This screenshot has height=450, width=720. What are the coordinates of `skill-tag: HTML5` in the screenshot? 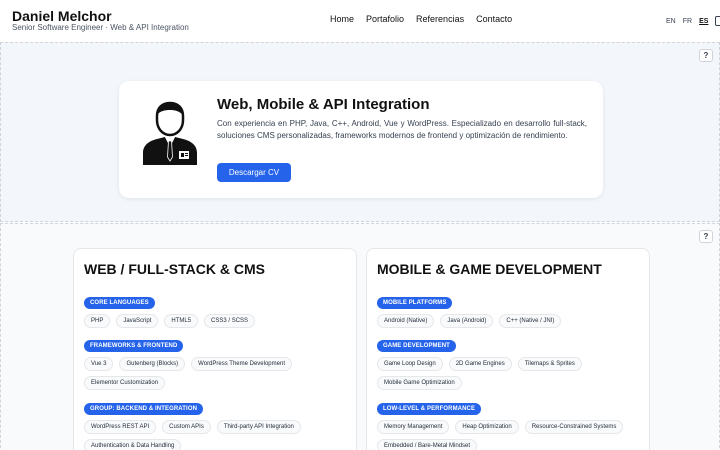 It's located at (181, 321).